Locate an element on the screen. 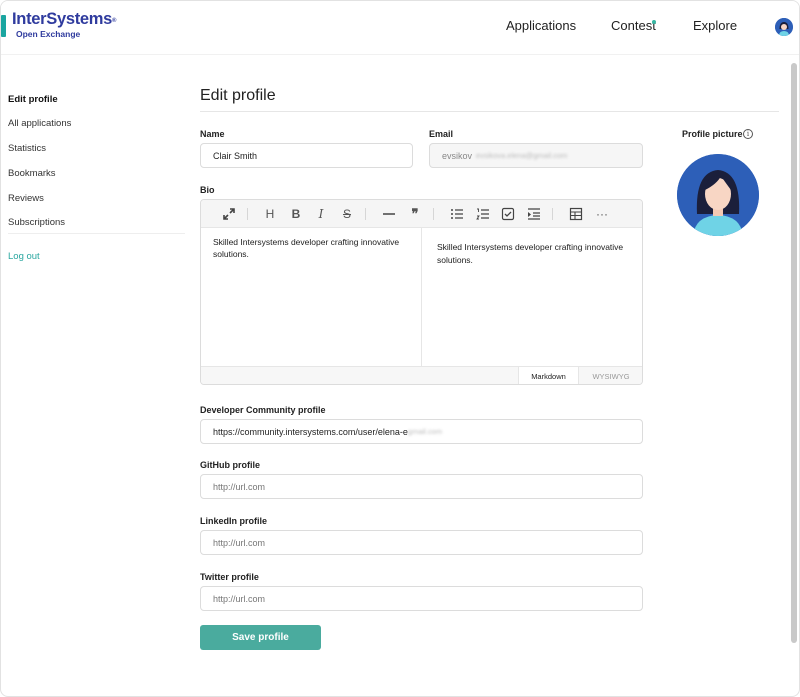 Image resolution: width=800 pixels, height=697 pixels. linkedin-field is located at coordinates (421, 542).